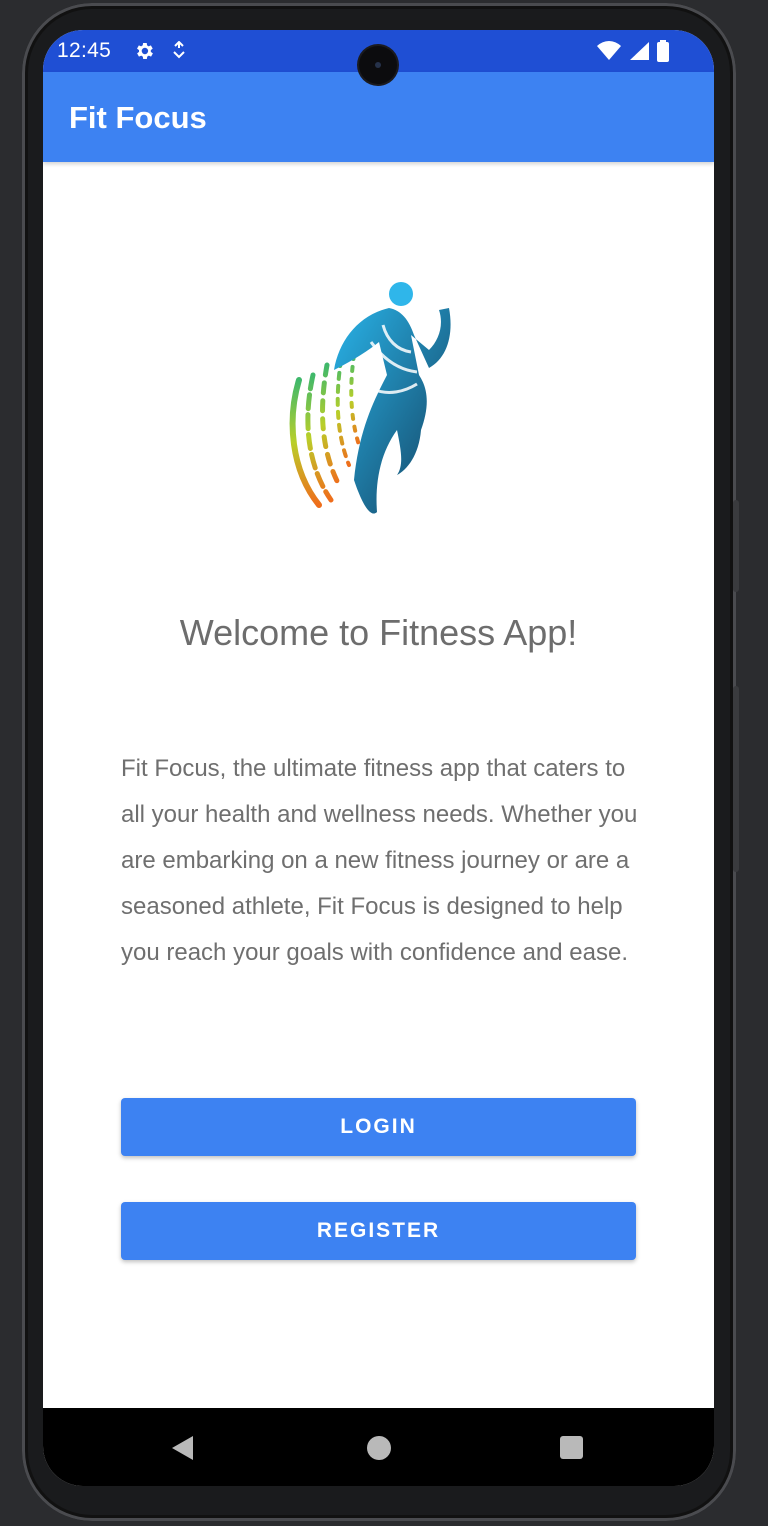 The width and height of the screenshot is (768, 1526). Describe the element at coordinates (144, 53) in the screenshot. I see `gear-icon` at that location.